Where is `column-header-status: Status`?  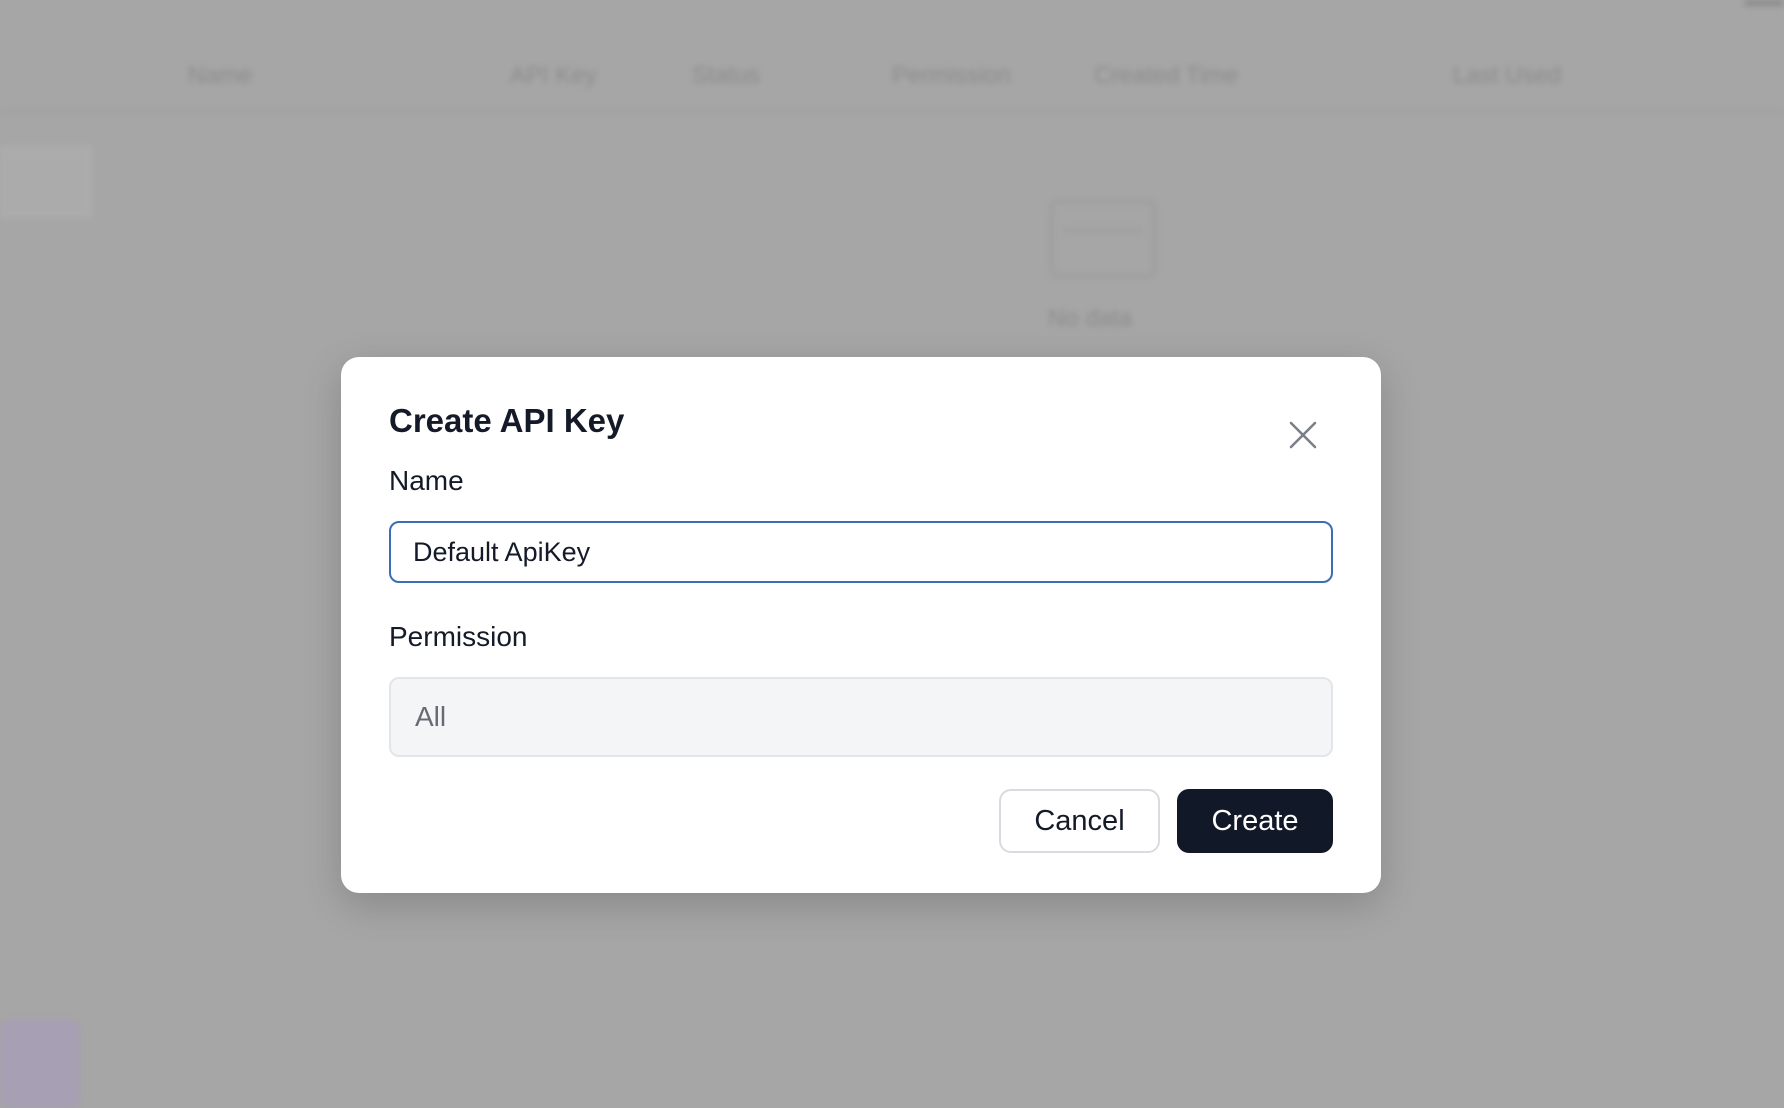
column-header-status: Status is located at coordinates (726, 75).